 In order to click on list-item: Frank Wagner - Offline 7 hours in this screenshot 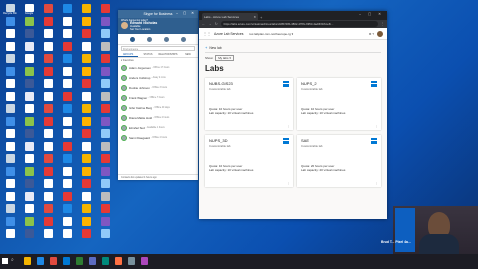, I will do `click(158, 98)`.